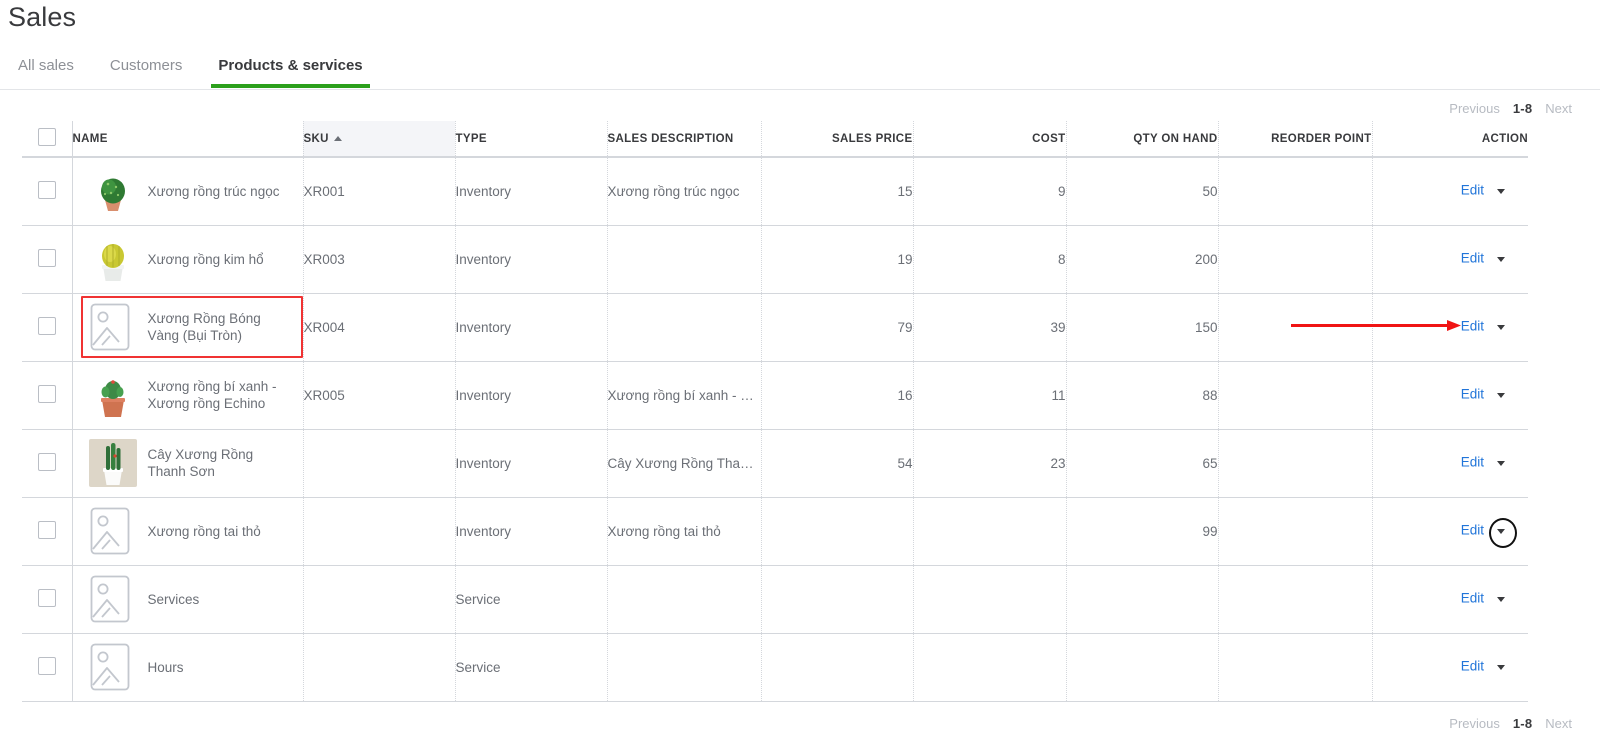 This screenshot has height=748, width=1600. I want to click on cell-sales-price: 16, so click(837, 395).